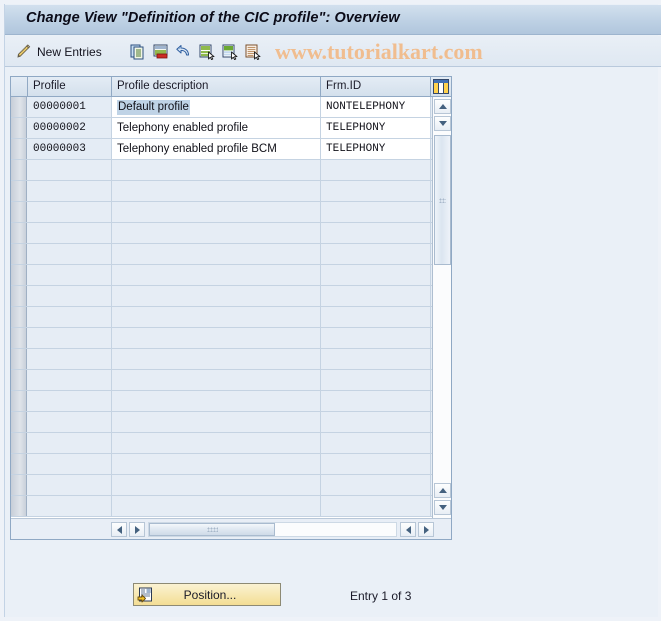 This screenshot has height=621, width=661. I want to click on delete-icon, so click(160, 51).